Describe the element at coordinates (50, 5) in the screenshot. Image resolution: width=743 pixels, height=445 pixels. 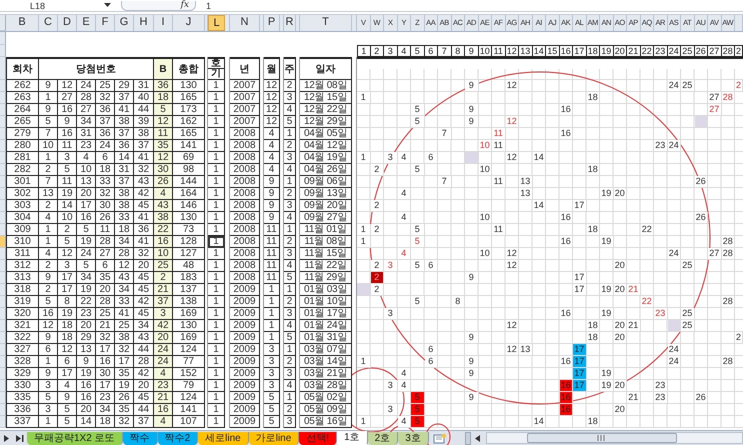
I see `name-box: L18` at that location.